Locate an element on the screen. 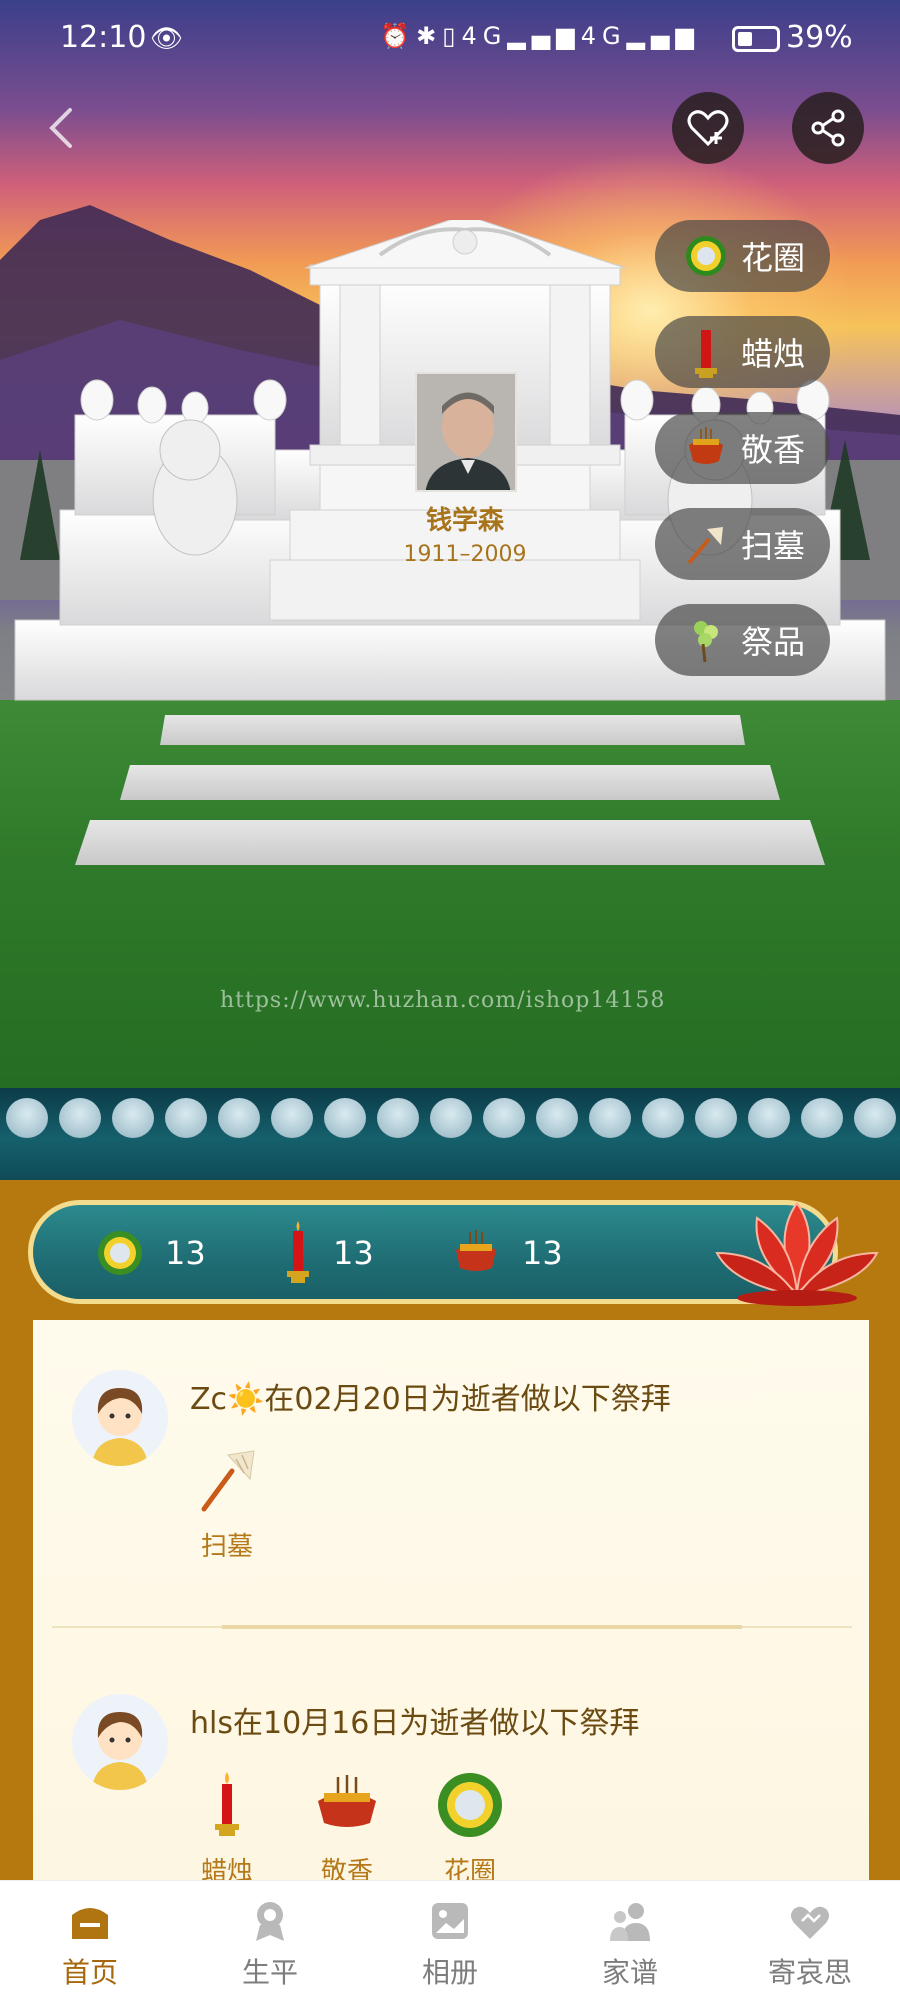 This screenshot has width=900, height=2000. chevron-left-icon is located at coordinates (60, 128).